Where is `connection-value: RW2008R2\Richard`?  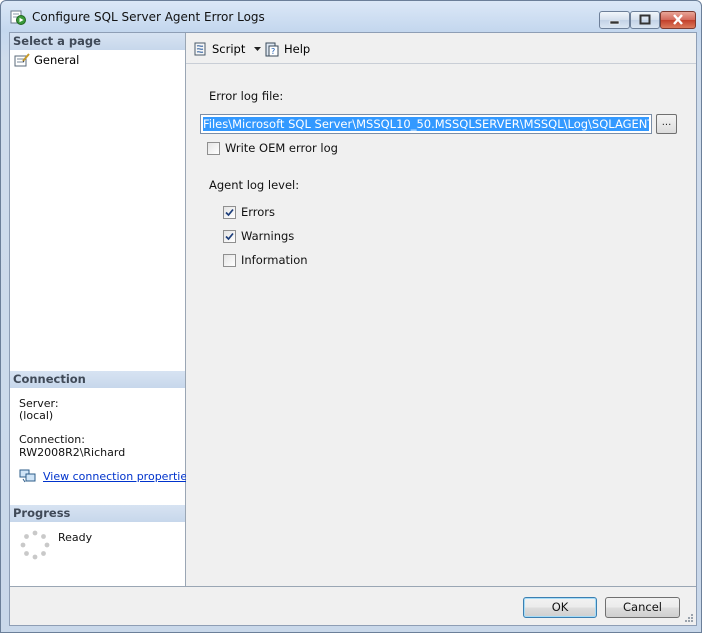 connection-value: RW2008R2\Richard is located at coordinates (72, 452).